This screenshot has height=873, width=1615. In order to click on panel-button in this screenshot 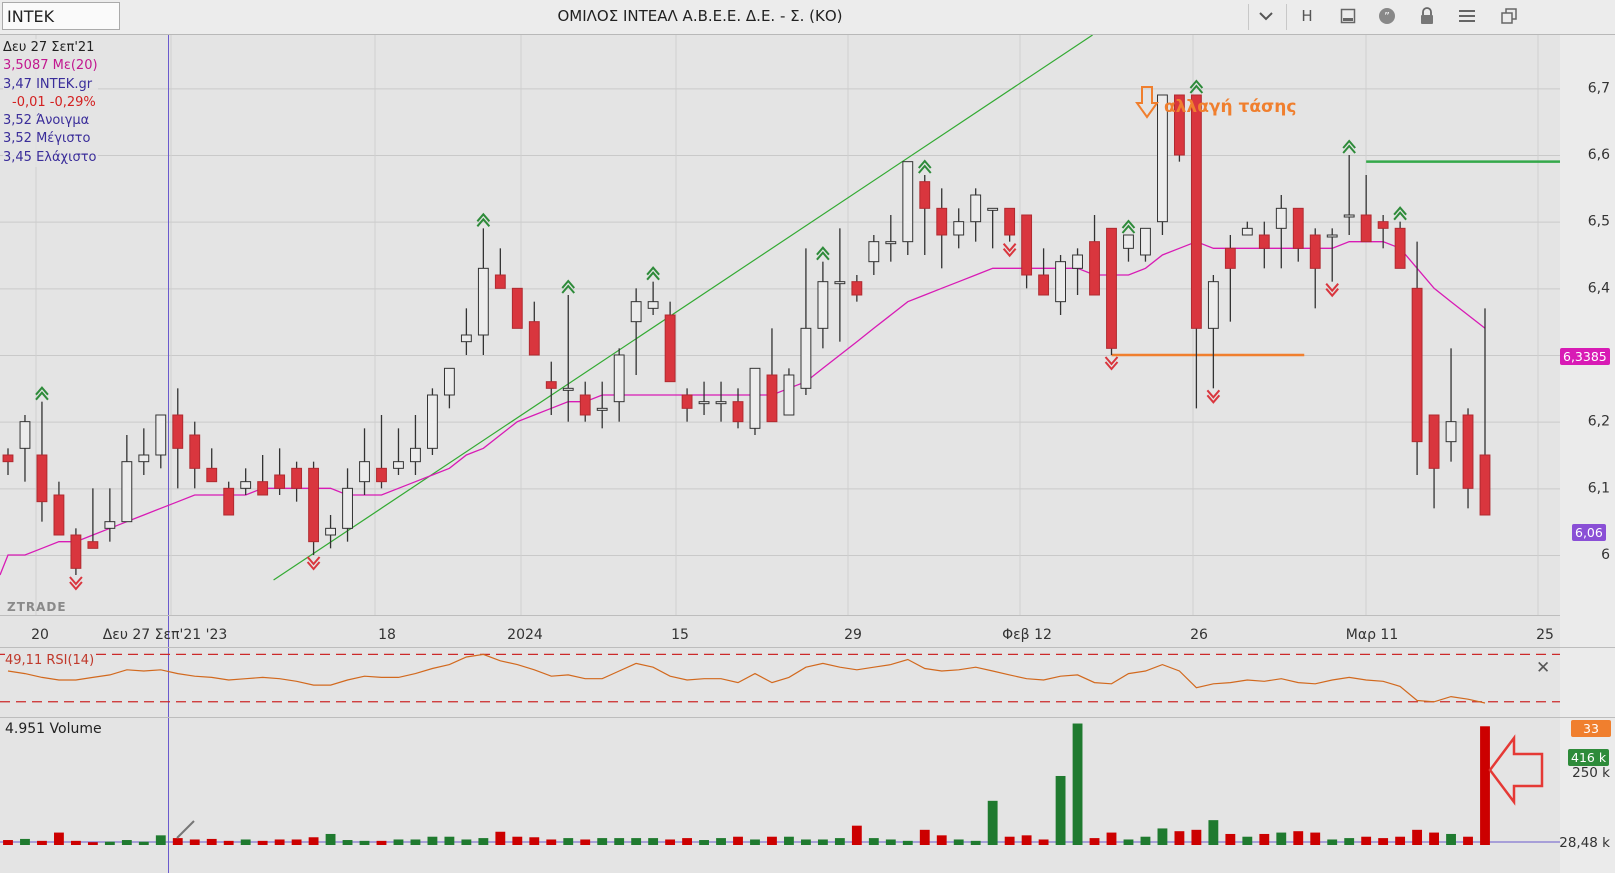, I will do `click(1348, 16)`.